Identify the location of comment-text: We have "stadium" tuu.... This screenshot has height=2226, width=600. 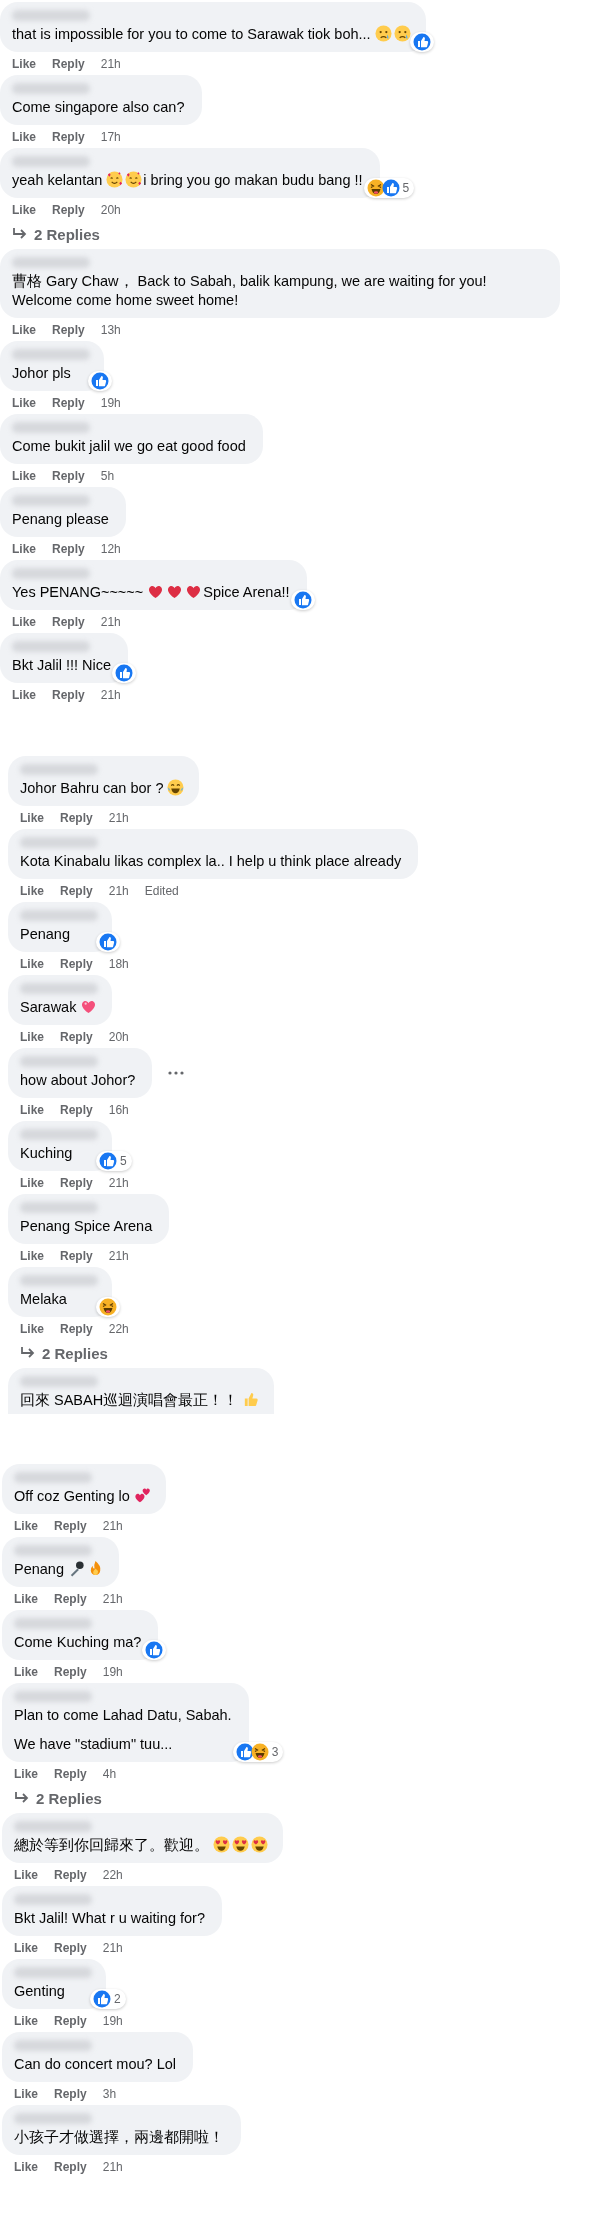
(93, 1744).